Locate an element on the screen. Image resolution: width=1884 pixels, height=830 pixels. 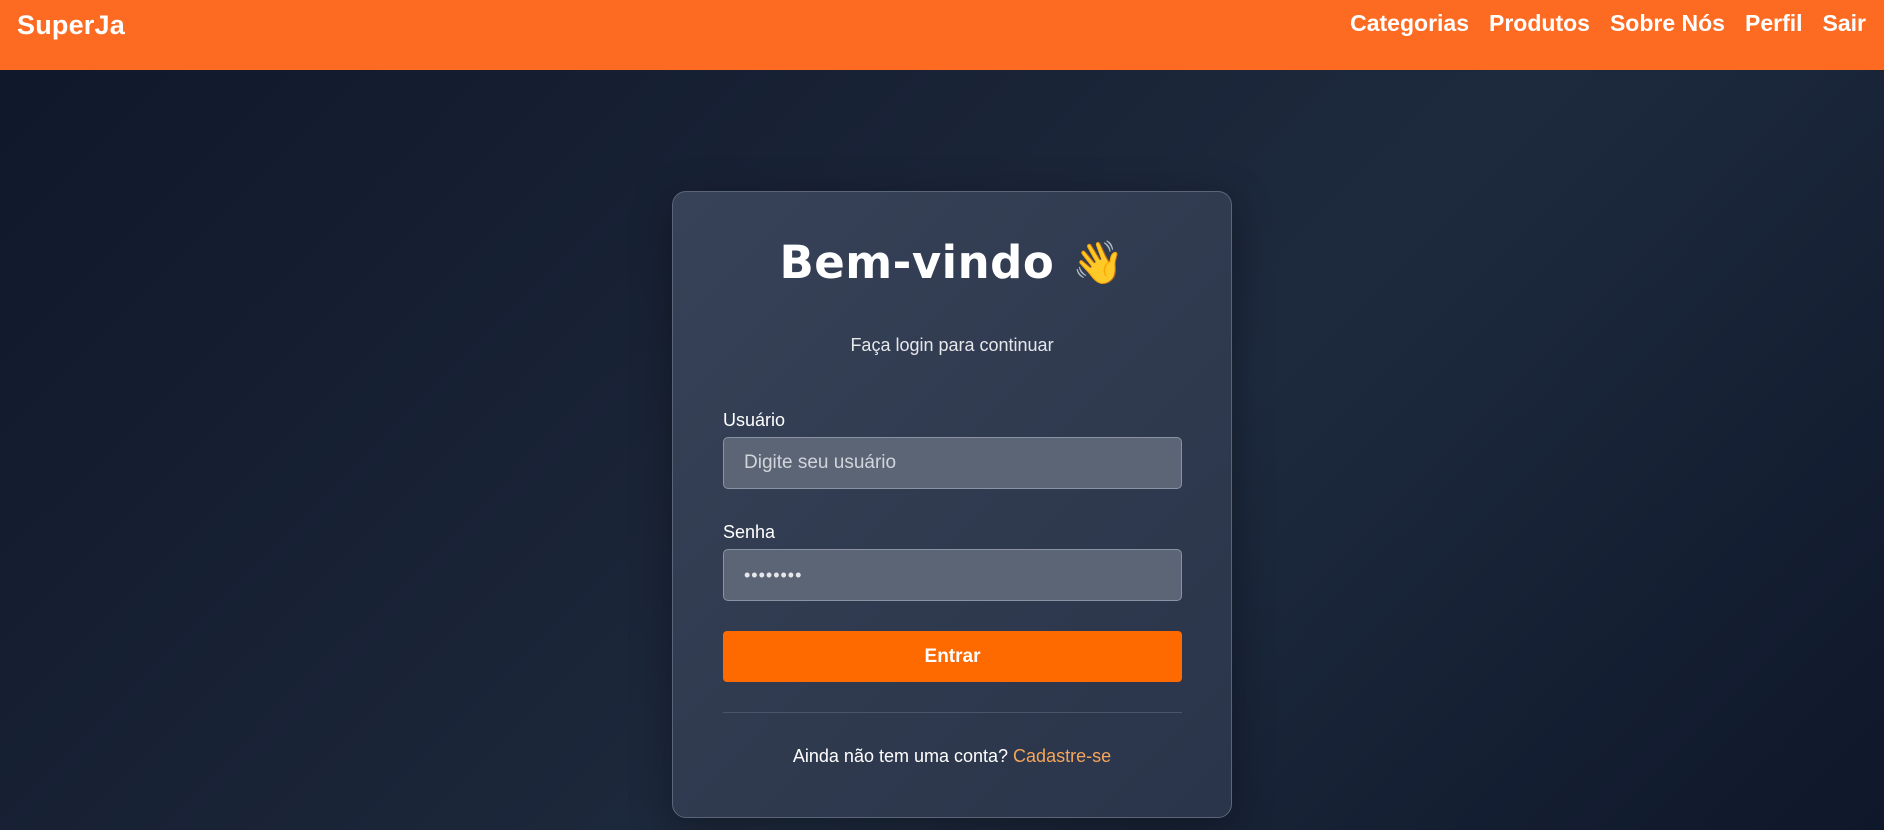
login-subtitle: Faça login para continuar is located at coordinates (952, 345).